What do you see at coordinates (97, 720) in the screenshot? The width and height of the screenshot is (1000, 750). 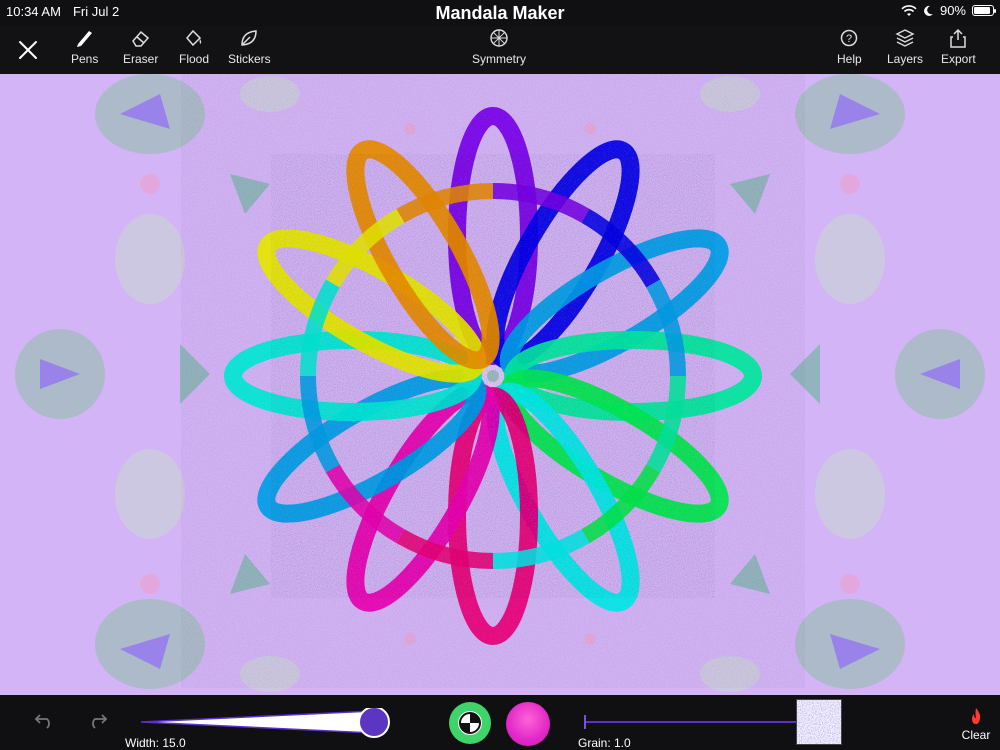 I see `redo-icon` at bounding box center [97, 720].